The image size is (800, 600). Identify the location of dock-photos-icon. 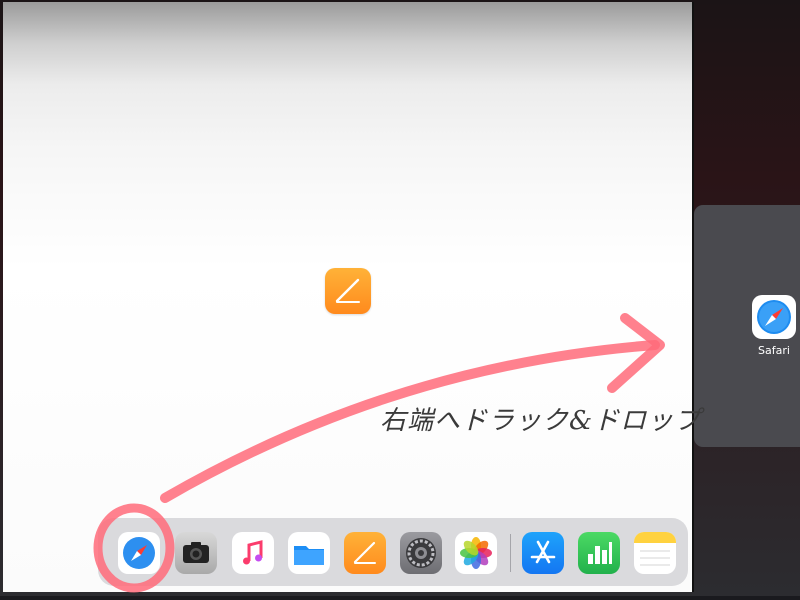
(476, 553).